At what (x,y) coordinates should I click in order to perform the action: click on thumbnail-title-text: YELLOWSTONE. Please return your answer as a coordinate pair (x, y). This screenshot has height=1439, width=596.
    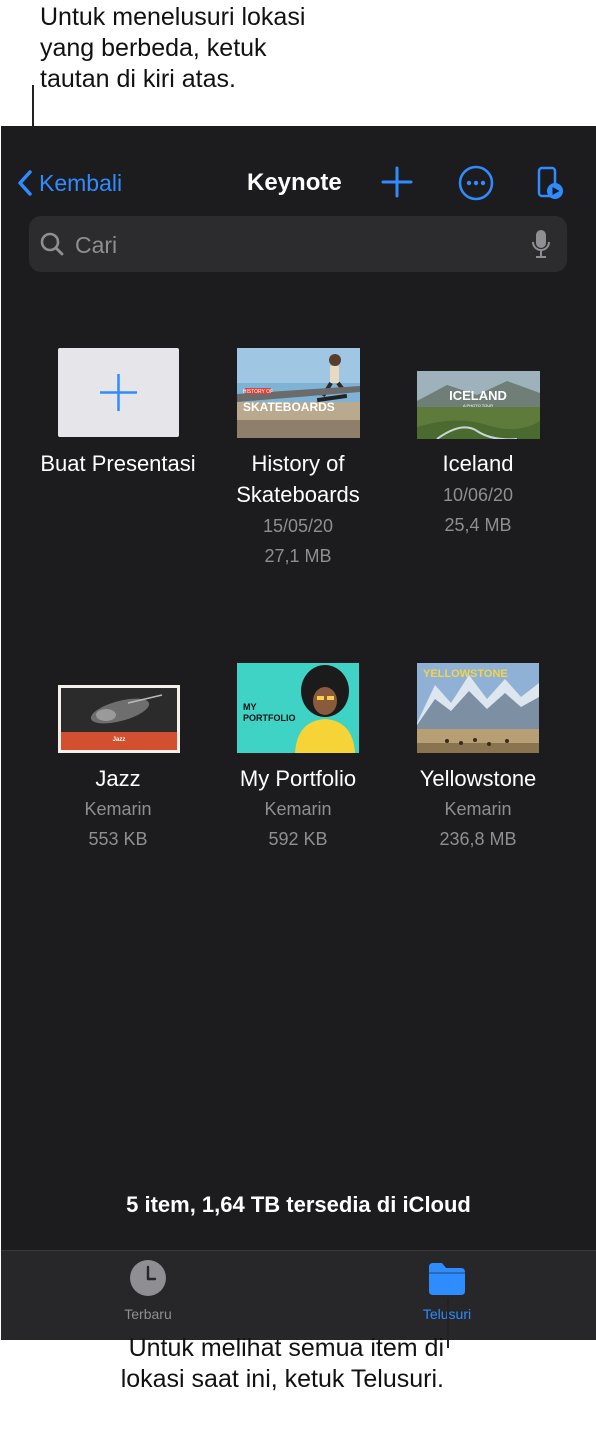
    Looking at the image, I should click on (465, 674).